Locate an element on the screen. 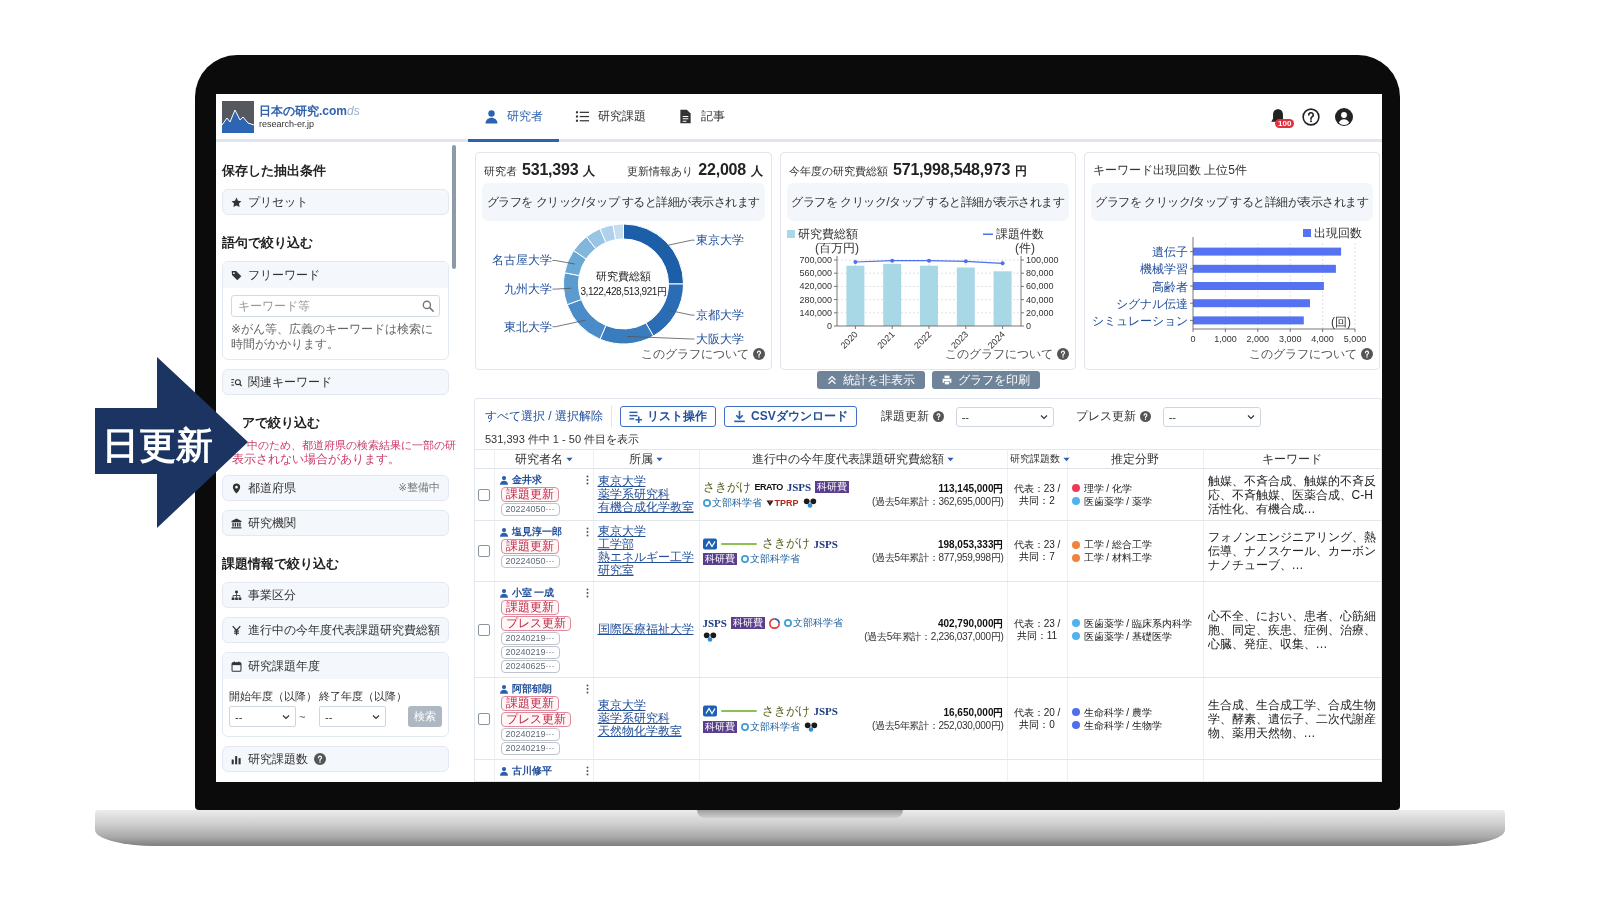 The height and width of the screenshot is (900, 1600). affiliation-link: 有機合成化学教室 is located at coordinates (645, 507).